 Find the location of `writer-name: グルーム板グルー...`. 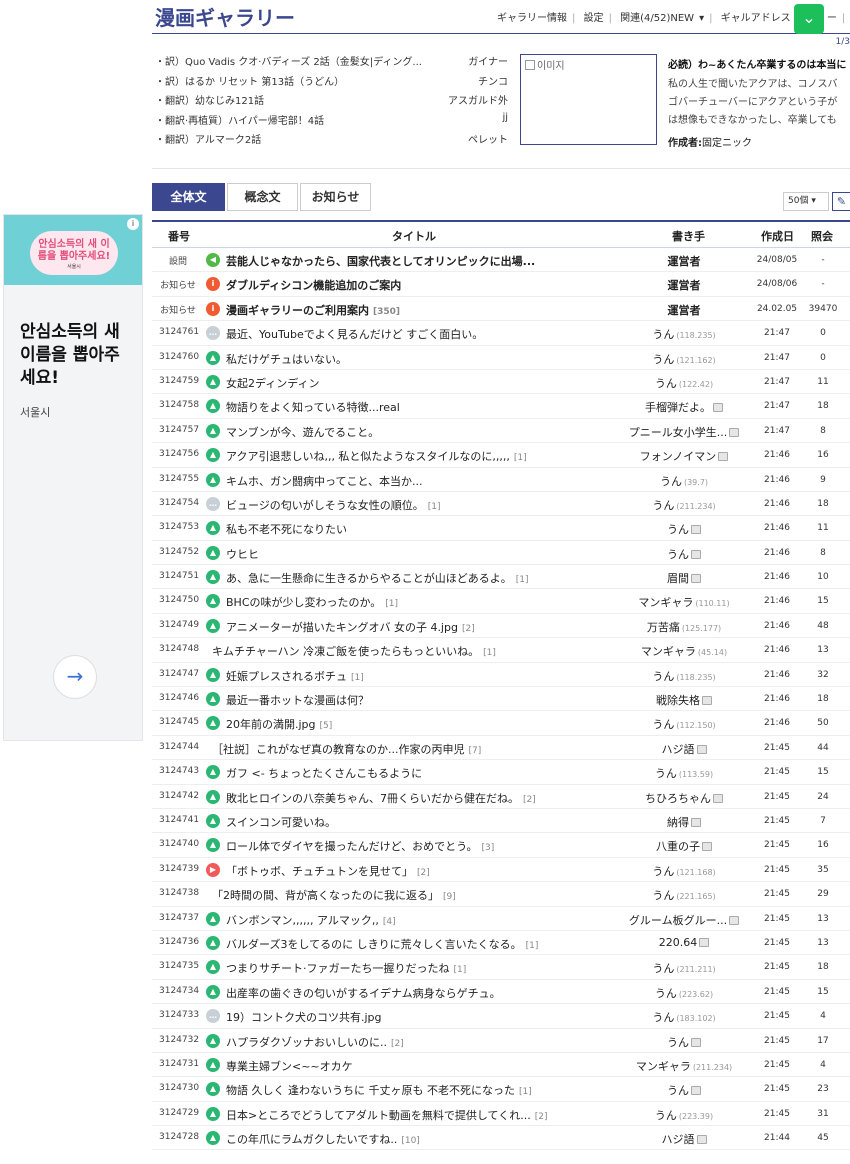

writer-name: グルーム板グルー... is located at coordinates (678, 920).